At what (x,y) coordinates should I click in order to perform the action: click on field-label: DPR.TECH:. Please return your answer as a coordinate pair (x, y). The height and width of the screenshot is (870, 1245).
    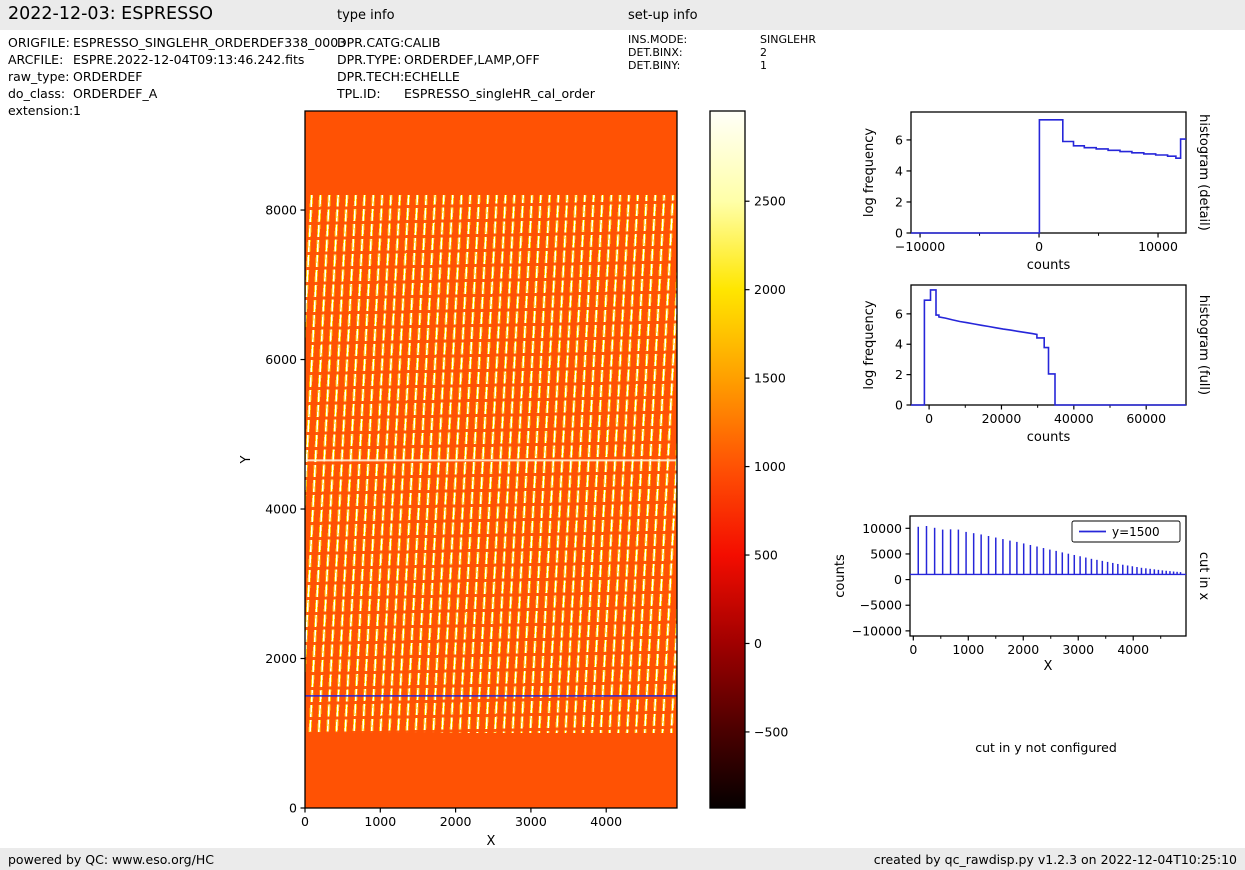
    Looking at the image, I should click on (371, 76).